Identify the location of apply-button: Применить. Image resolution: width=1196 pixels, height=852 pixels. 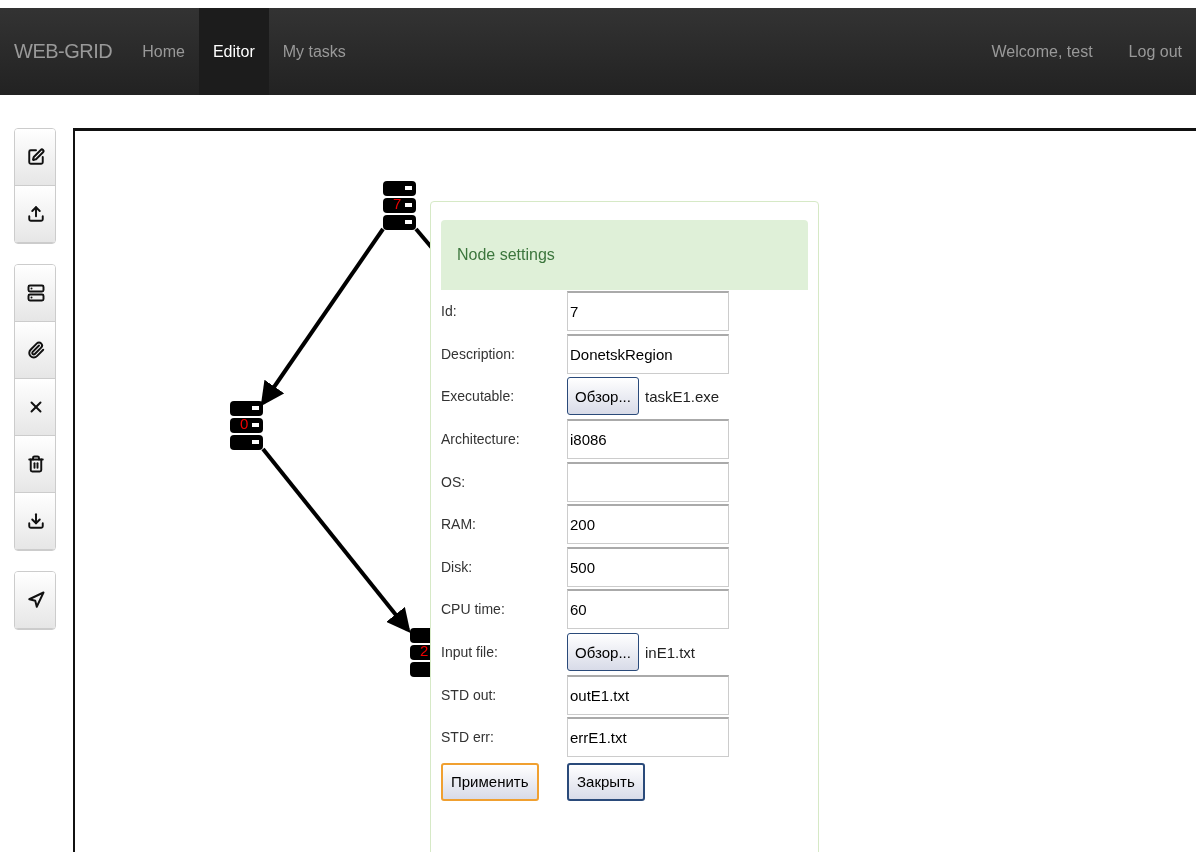
(490, 781).